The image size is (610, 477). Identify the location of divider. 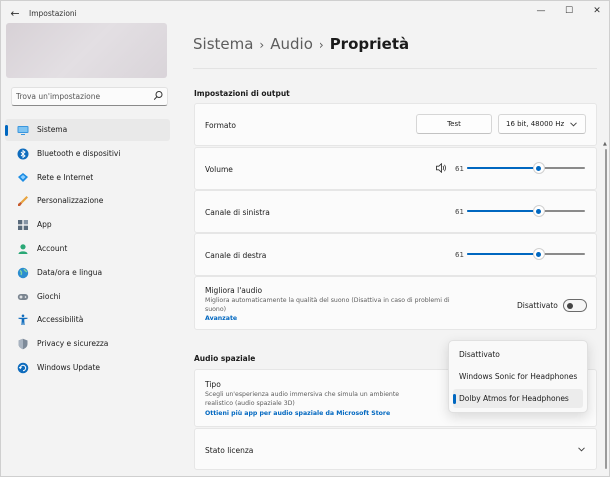
(395, 68).